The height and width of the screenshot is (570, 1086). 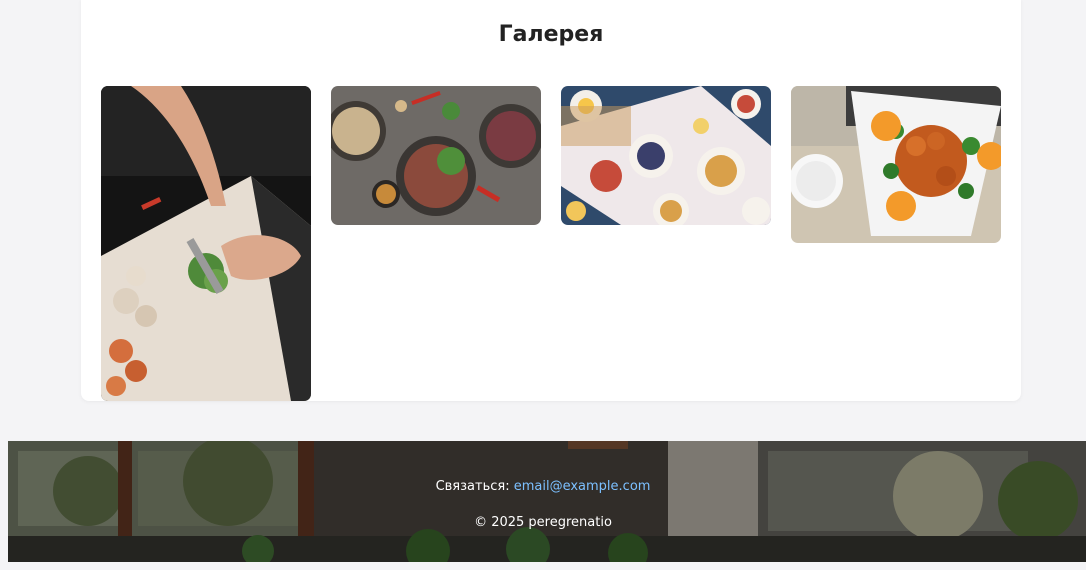 I want to click on footer-copyright: © 2025 peregrenatio, so click(x=543, y=522).